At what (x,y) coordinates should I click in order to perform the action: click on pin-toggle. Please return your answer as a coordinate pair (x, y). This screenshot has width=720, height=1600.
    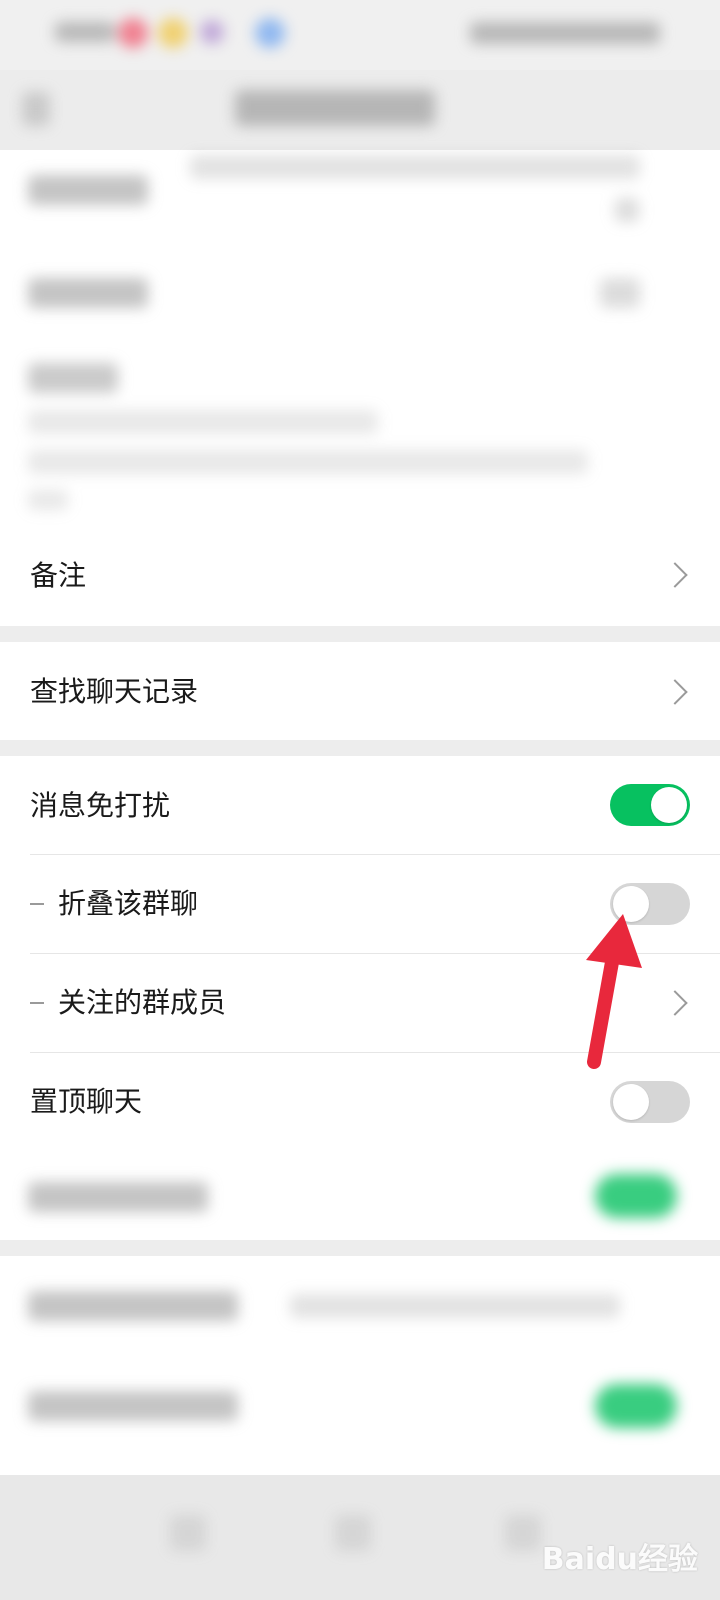
    Looking at the image, I should click on (650, 1102).